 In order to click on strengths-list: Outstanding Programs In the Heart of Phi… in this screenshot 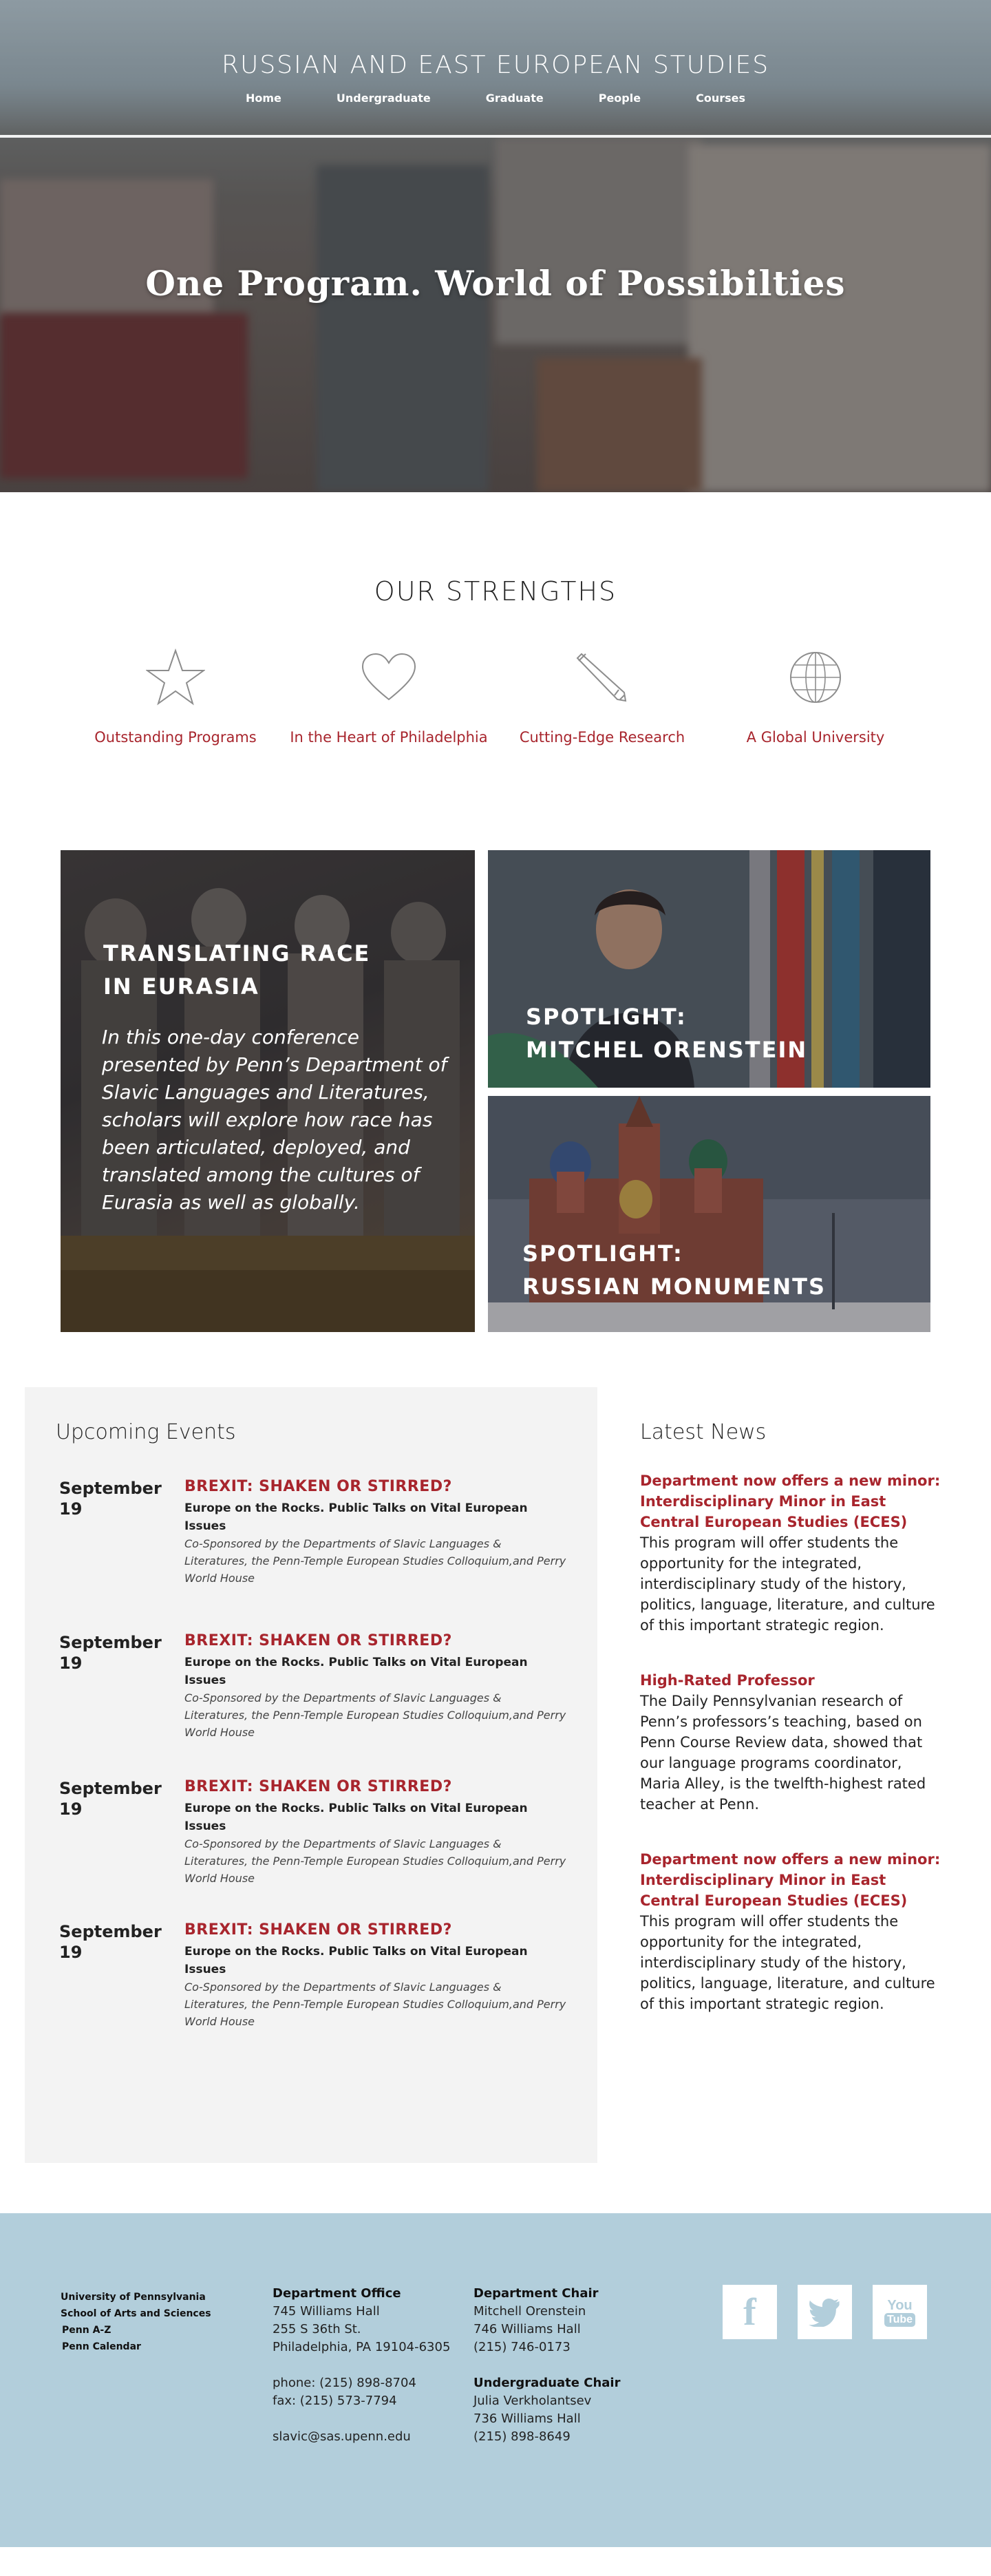, I will do `click(495, 696)`.